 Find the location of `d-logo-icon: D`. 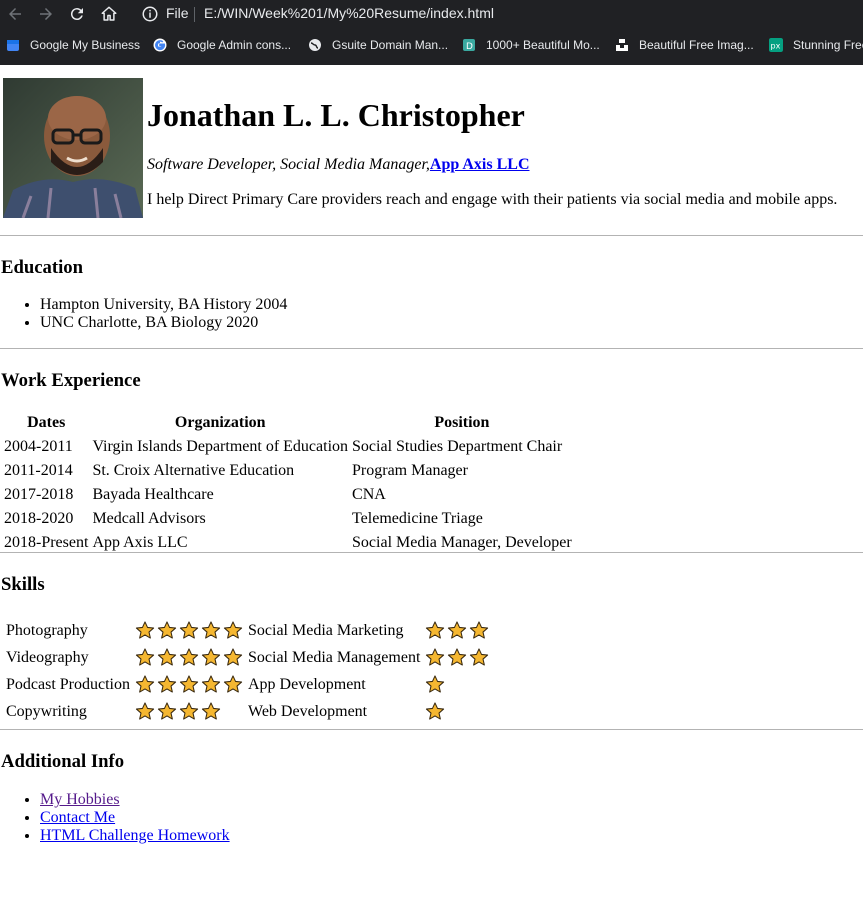

d-logo-icon: D is located at coordinates (469, 45).